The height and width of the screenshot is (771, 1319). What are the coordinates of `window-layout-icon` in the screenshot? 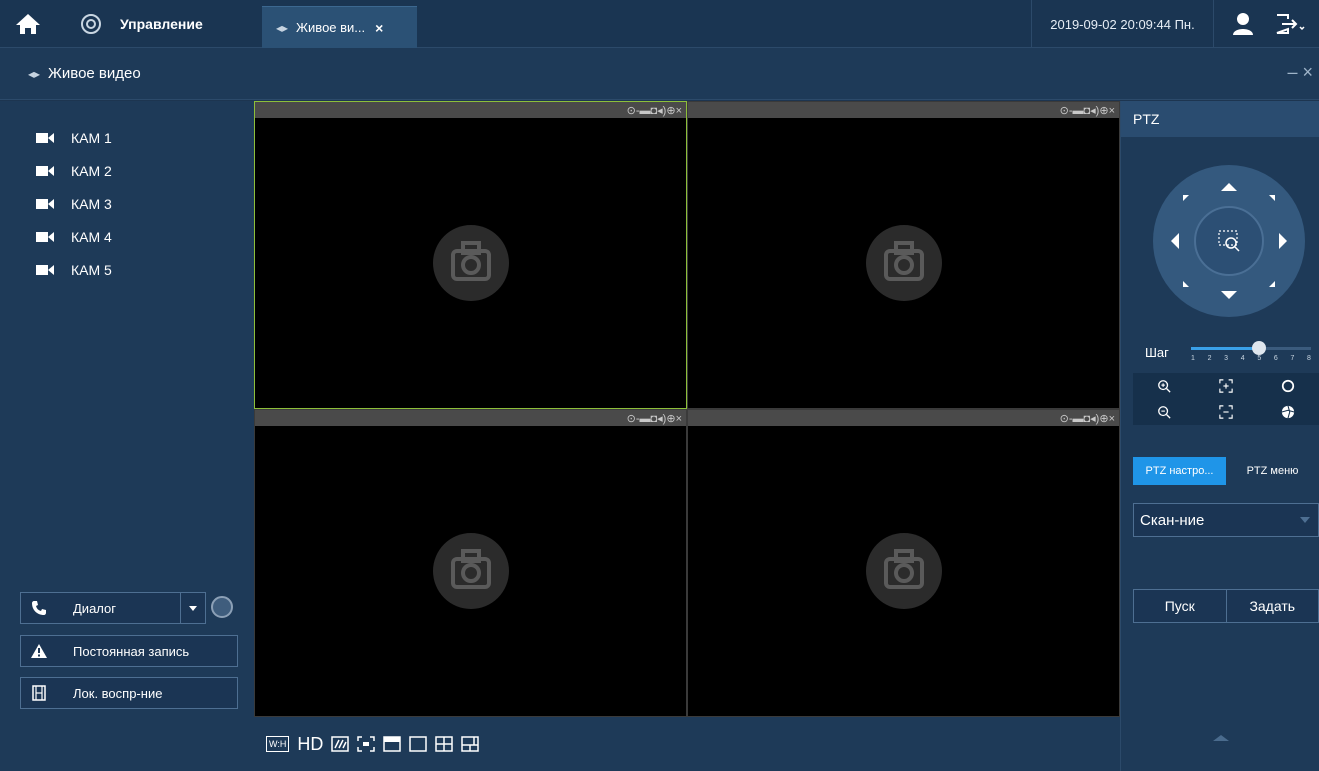 It's located at (392, 744).